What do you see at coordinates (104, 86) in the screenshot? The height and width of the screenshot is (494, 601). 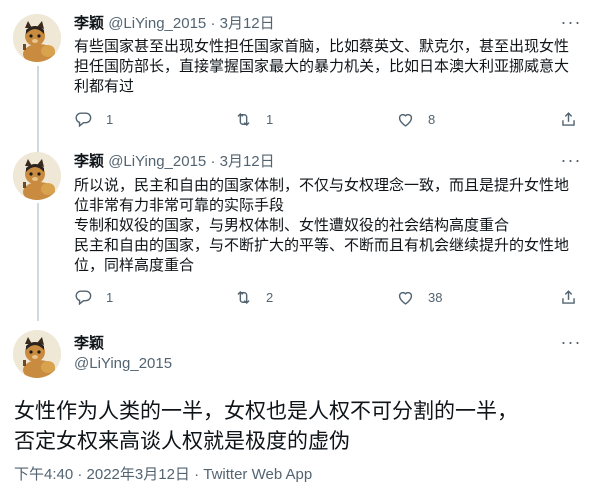 I see `tweet-text-line: 利都有过` at bounding box center [104, 86].